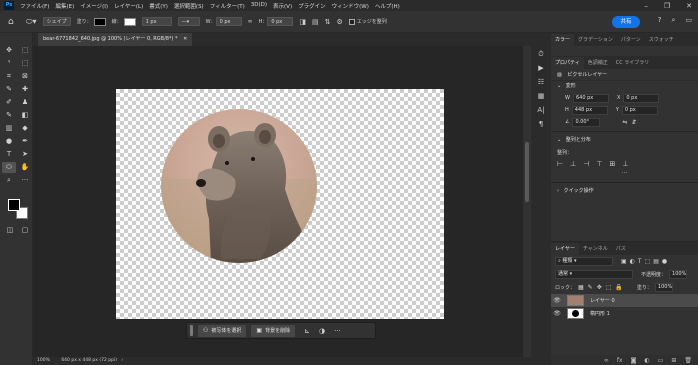 The height and width of the screenshot is (365, 698). Describe the element at coordinates (56, 21) in the screenshot. I see `mode-select: シェイプ` at that location.